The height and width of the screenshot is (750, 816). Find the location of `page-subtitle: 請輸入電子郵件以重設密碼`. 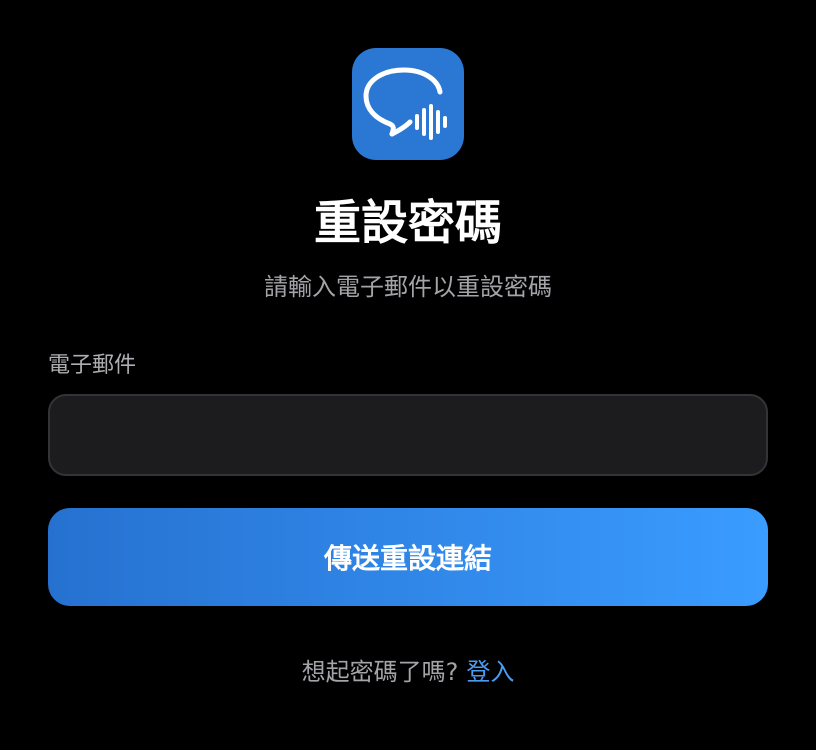

page-subtitle: 請輸入電子郵件以重設密碼 is located at coordinates (408, 287).